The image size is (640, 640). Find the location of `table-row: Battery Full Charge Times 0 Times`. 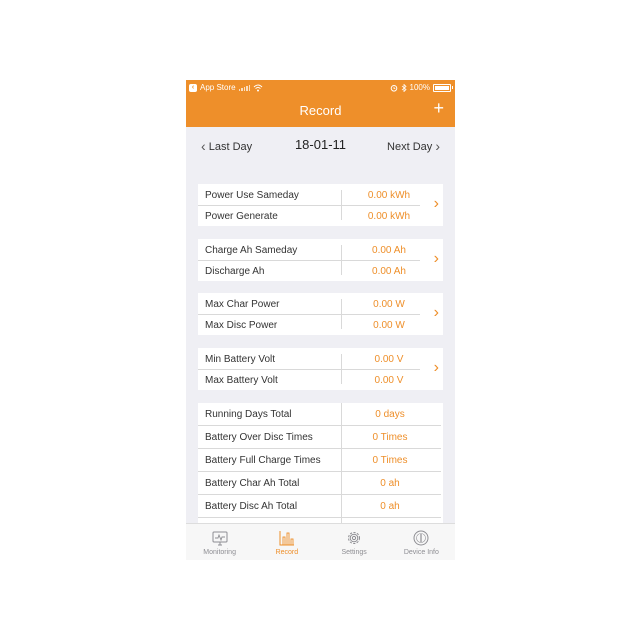

table-row: Battery Full Charge Times 0 Times is located at coordinates (319, 460).